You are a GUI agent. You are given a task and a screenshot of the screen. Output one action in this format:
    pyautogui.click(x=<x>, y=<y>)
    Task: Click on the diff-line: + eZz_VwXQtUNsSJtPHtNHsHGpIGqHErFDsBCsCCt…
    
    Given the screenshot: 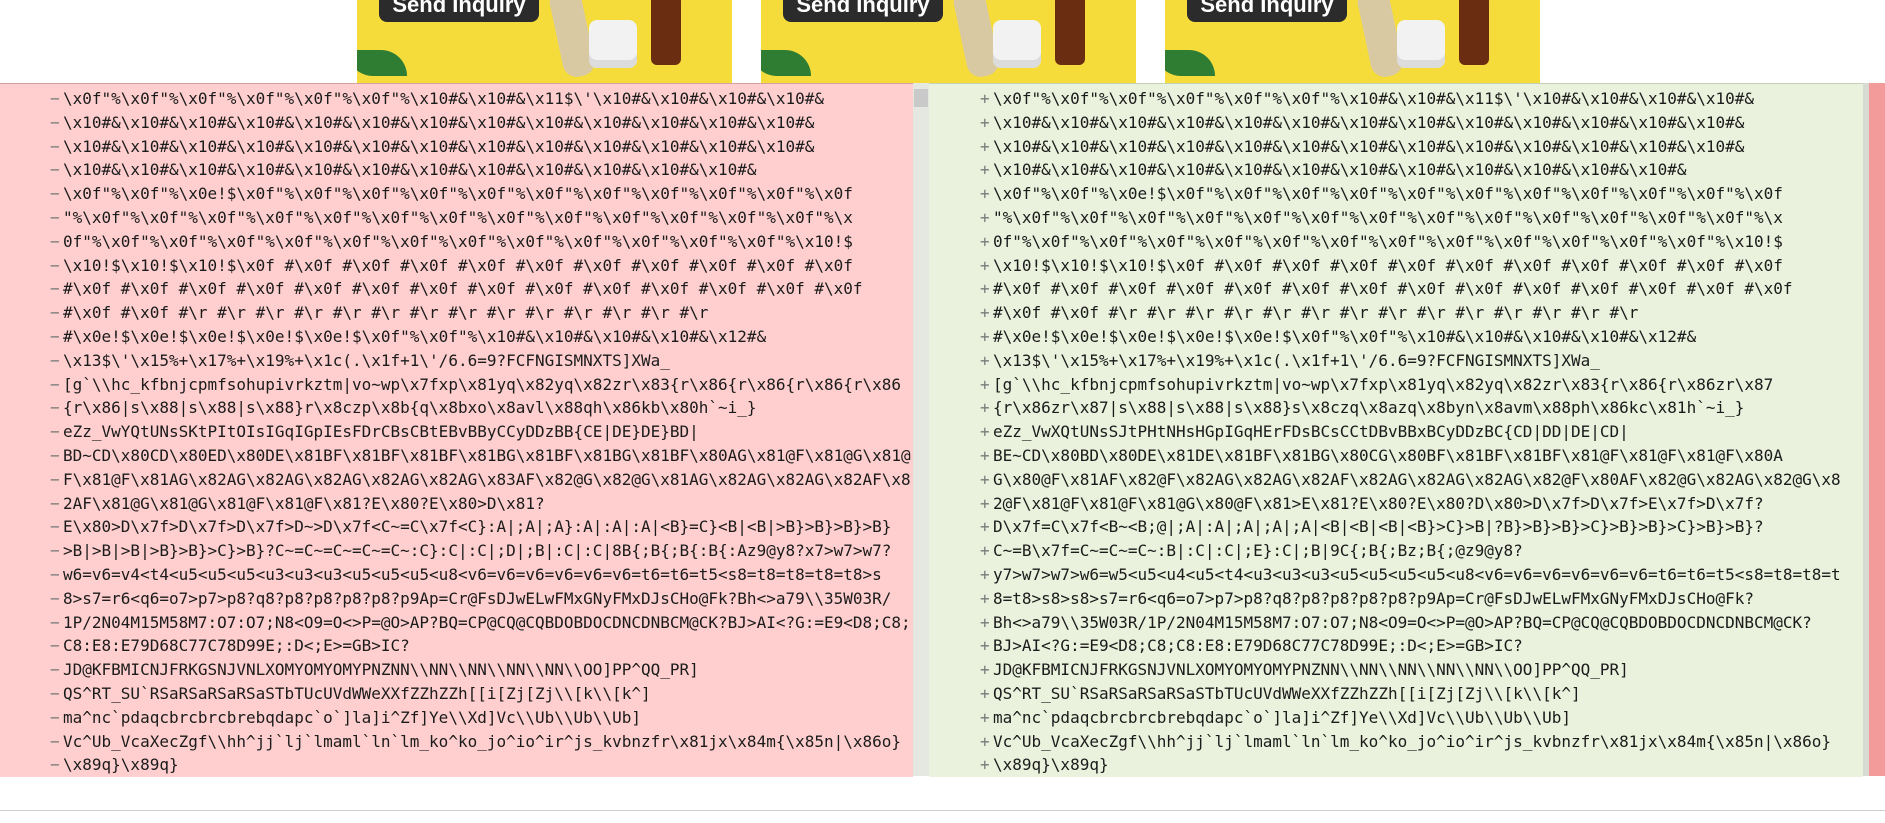 What is the action you would take?
    pyautogui.click(x=1385, y=432)
    